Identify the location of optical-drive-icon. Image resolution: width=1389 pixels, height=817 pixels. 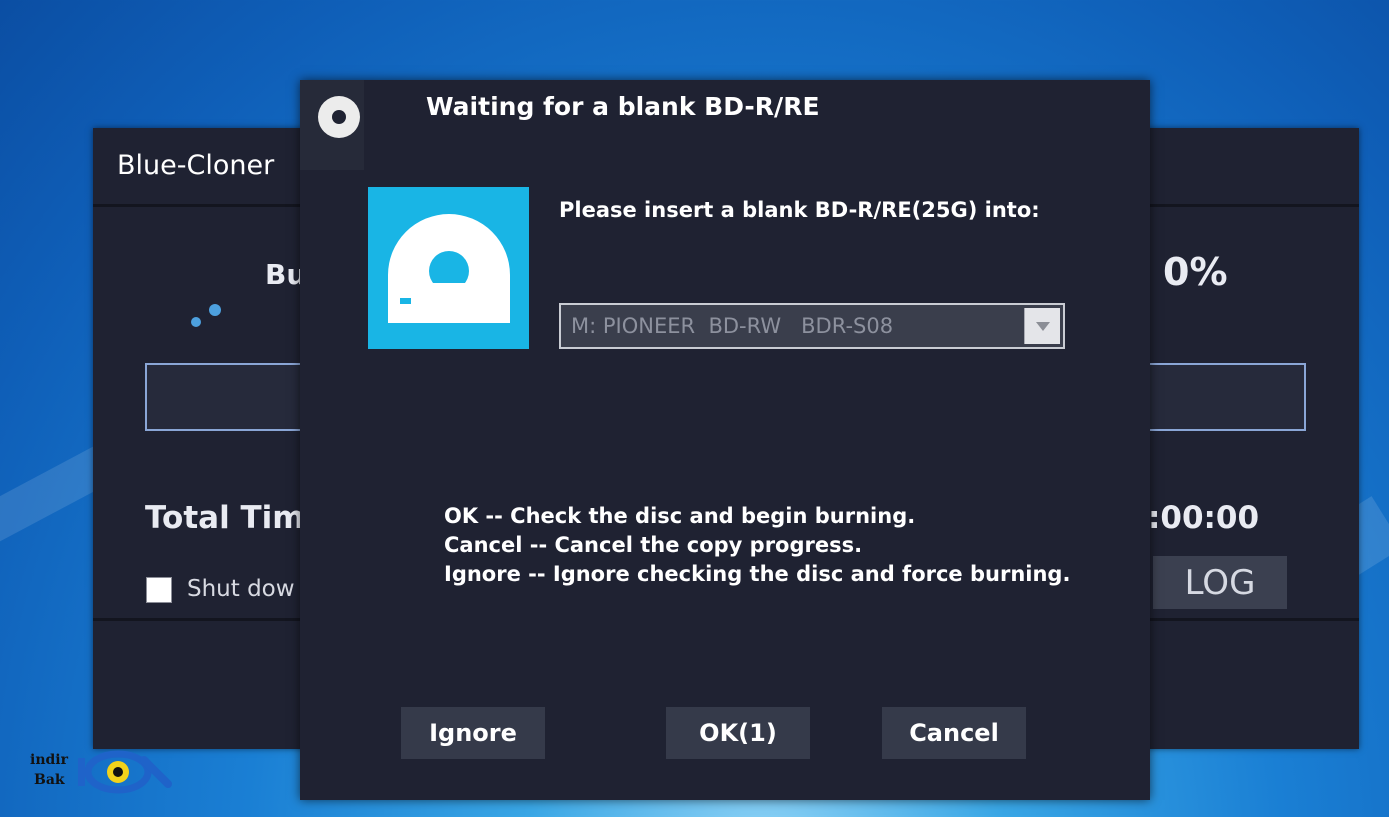
(448, 268).